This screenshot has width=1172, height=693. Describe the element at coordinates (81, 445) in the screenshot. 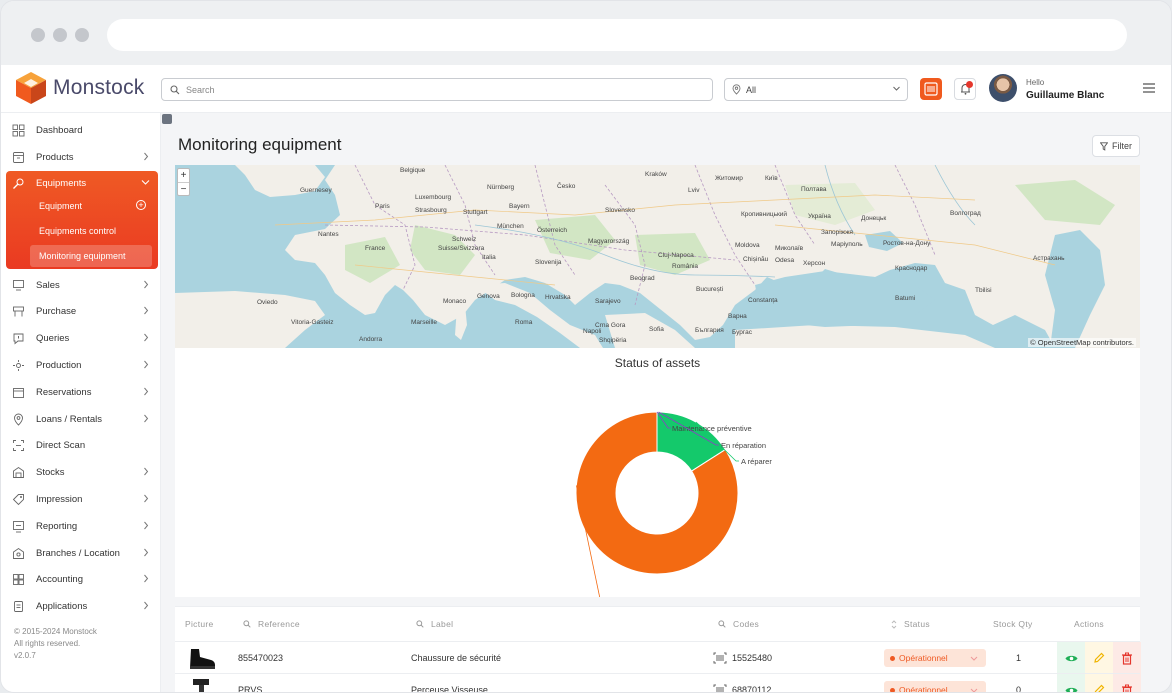

I see `sidebar-item-direct-scan: Direct Scan` at that location.